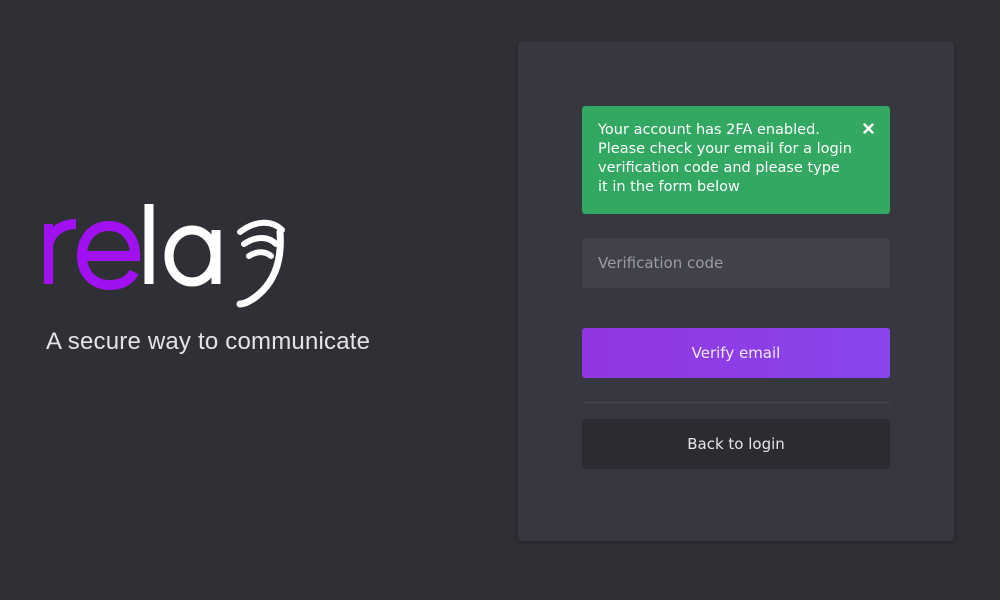 The height and width of the screenshot is (600, 1000). I want to click on brand-panel: A secure way to communicate, so click(244, 277).